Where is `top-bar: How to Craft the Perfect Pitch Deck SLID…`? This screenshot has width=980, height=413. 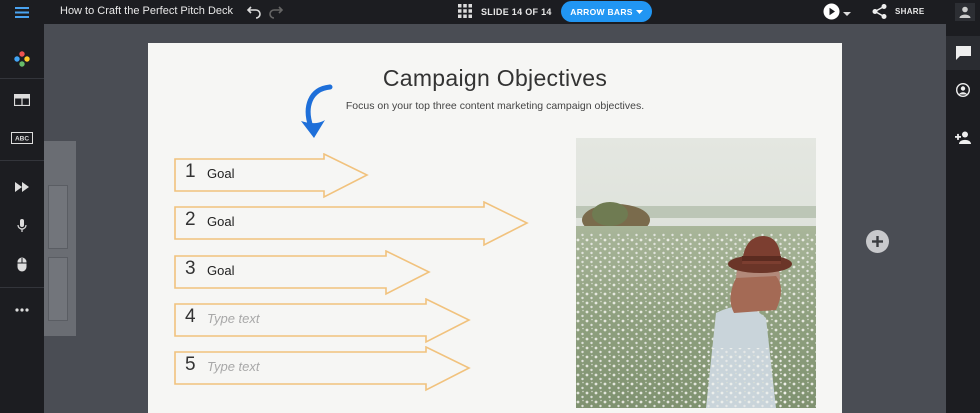 top-bar: How to Craft the Perfect Pitch Deck SLID… is located at coordinates (490, 12).